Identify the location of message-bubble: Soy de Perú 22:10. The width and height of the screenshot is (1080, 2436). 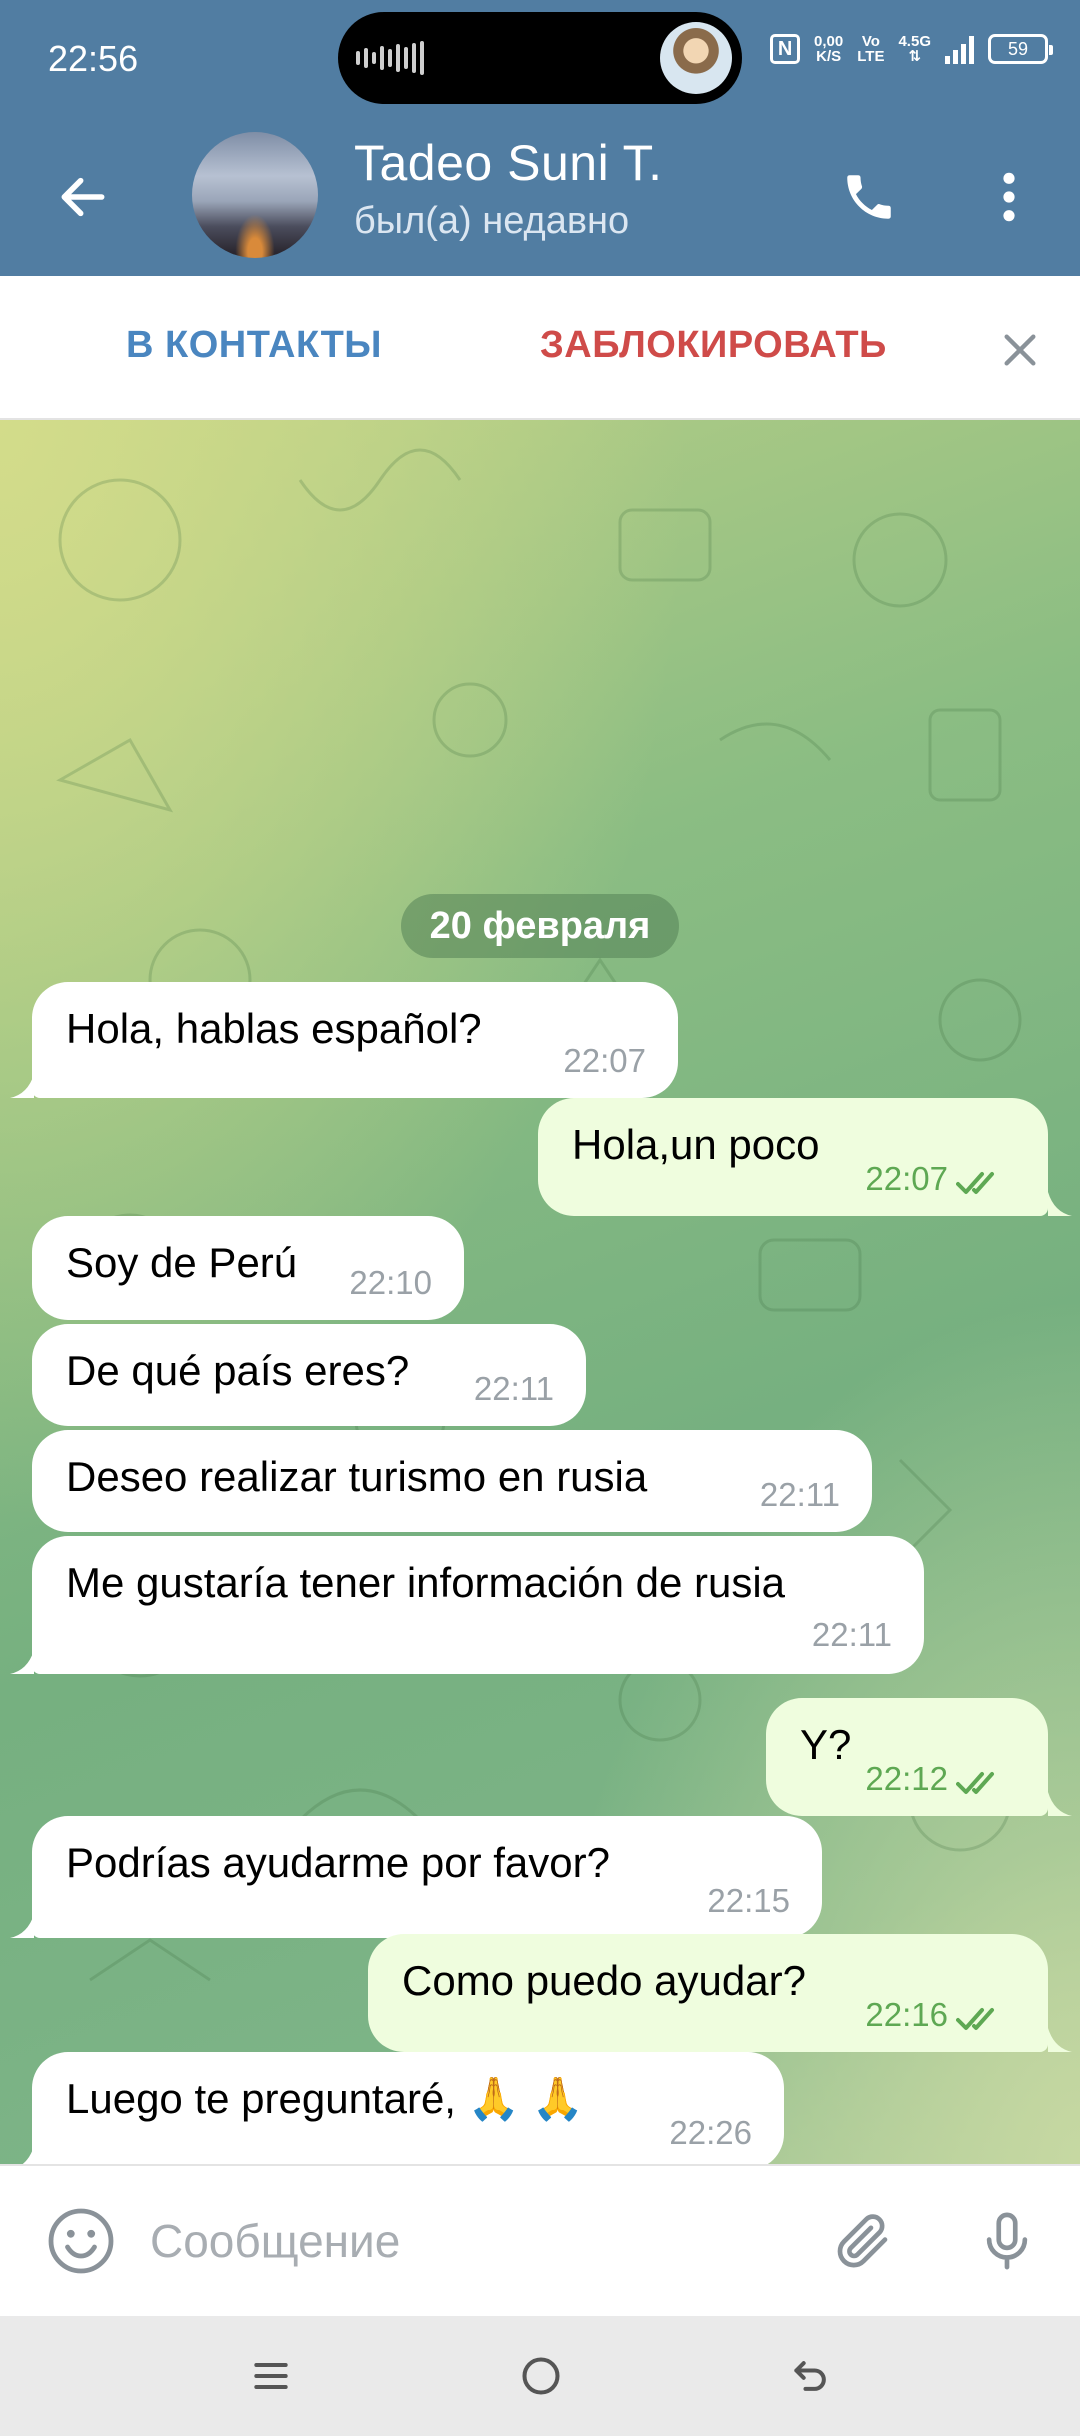
(248, 1268).